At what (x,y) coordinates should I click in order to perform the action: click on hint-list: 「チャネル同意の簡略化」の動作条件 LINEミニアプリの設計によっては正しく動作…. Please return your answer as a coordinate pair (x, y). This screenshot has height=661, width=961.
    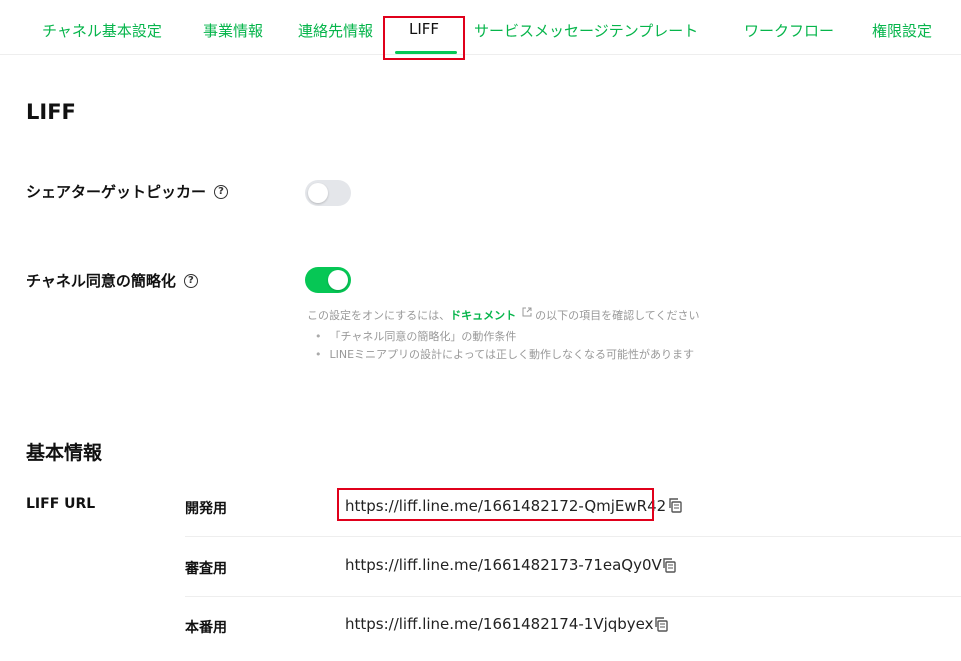
    Looking at the image, I should click on (504, 346).